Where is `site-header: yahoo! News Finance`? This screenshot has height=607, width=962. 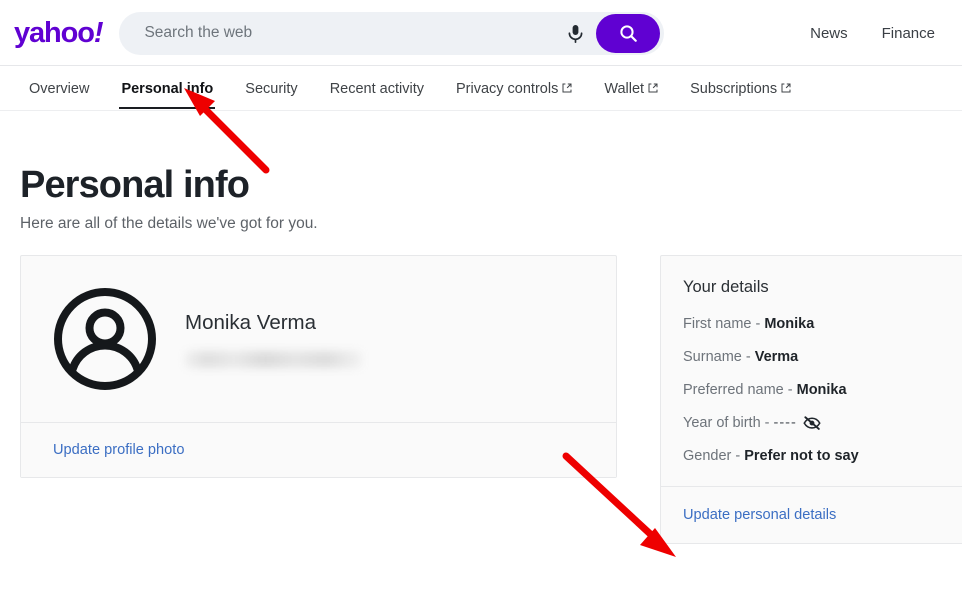
site-header: yahoo! News Finance is located at coordinates (481, 33).